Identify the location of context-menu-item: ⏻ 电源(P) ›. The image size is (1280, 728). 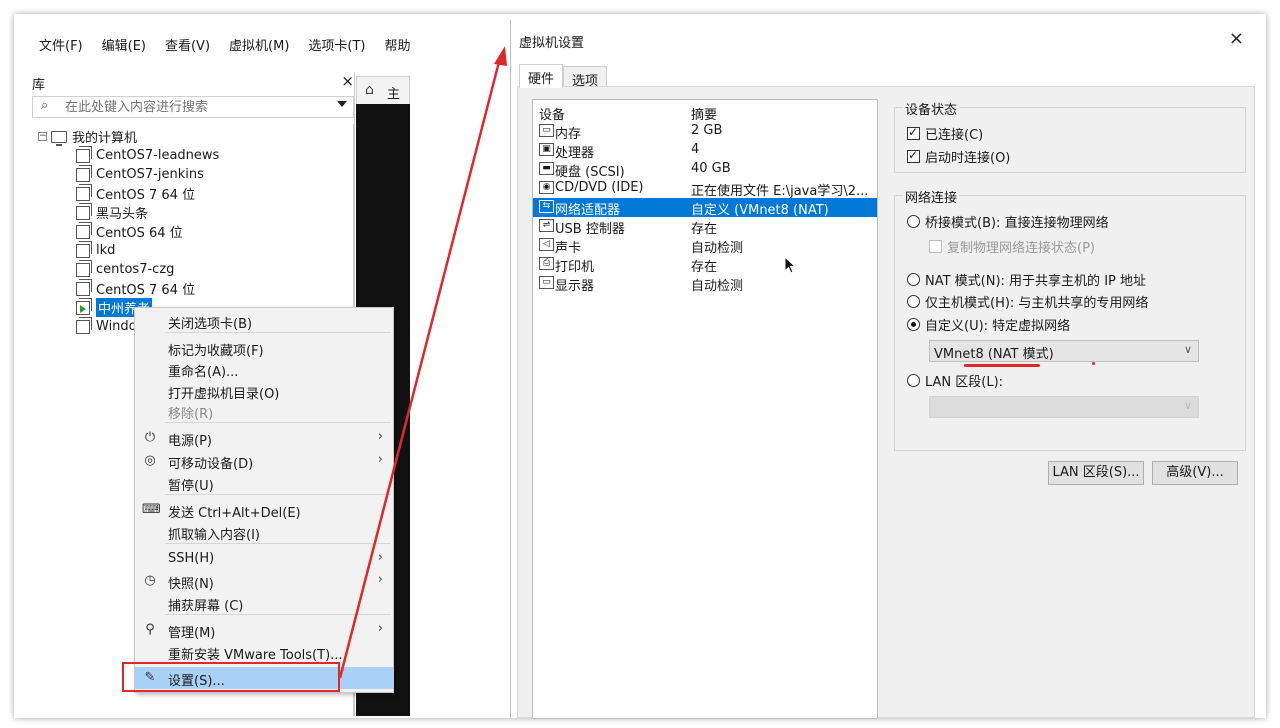
(264, 438).